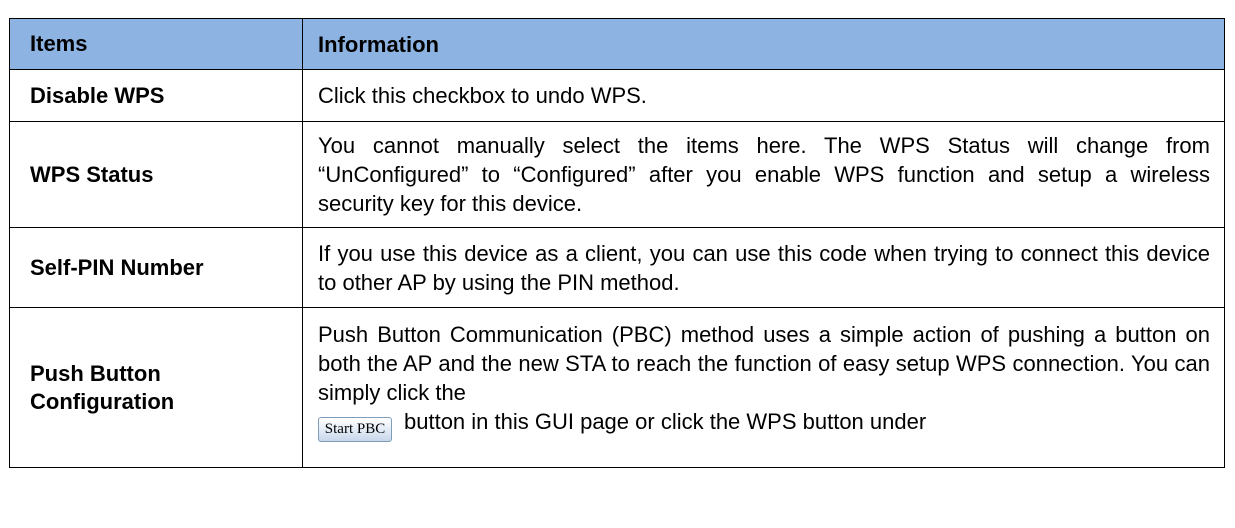 This screenshot has width=1235, height=528. What do you see at coordinates (156, 174) in the screenshot?
I see `item-name: WPS Status` at bounding box center [156, 174].